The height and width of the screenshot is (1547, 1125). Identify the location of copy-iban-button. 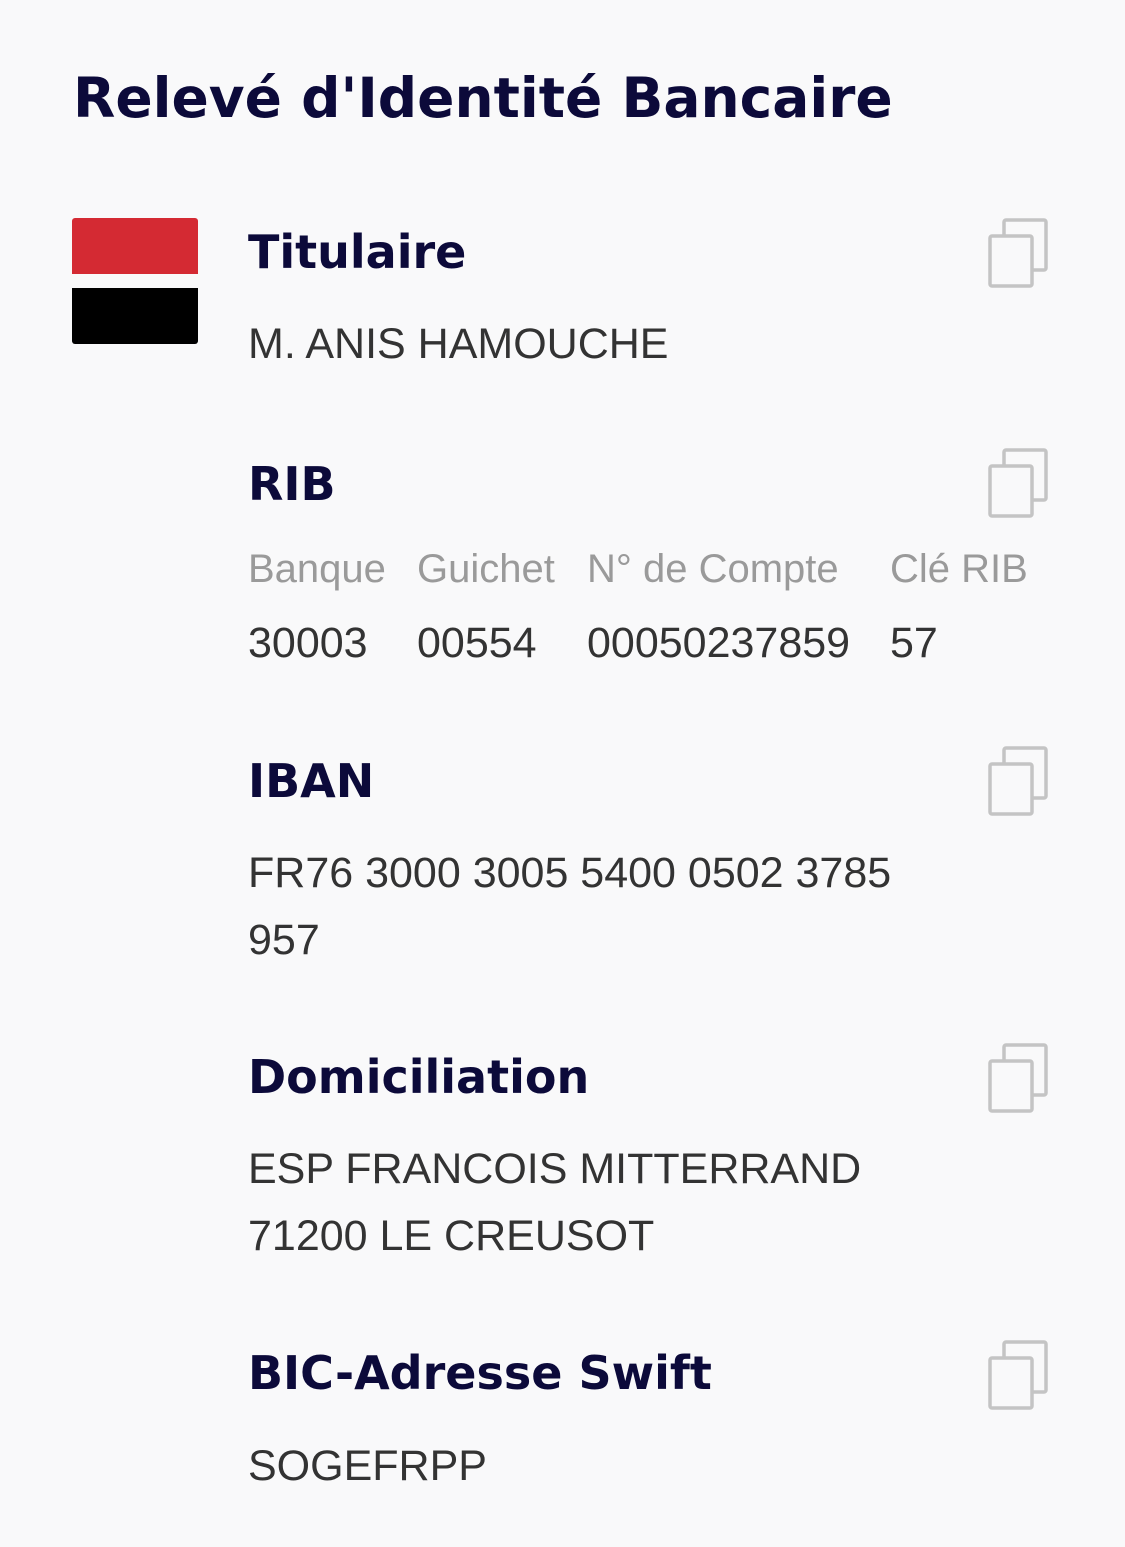
(1017, 782).